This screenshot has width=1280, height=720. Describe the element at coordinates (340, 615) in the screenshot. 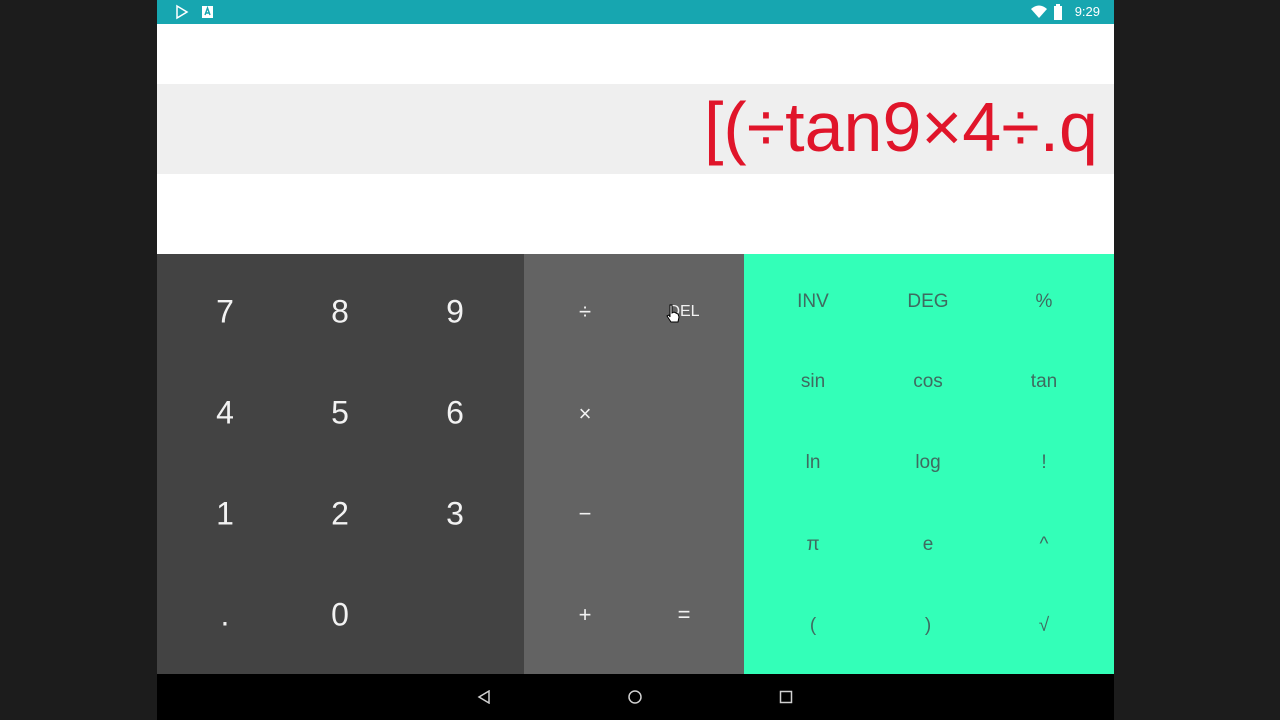

I see `digit-0-button: 0` at that location.